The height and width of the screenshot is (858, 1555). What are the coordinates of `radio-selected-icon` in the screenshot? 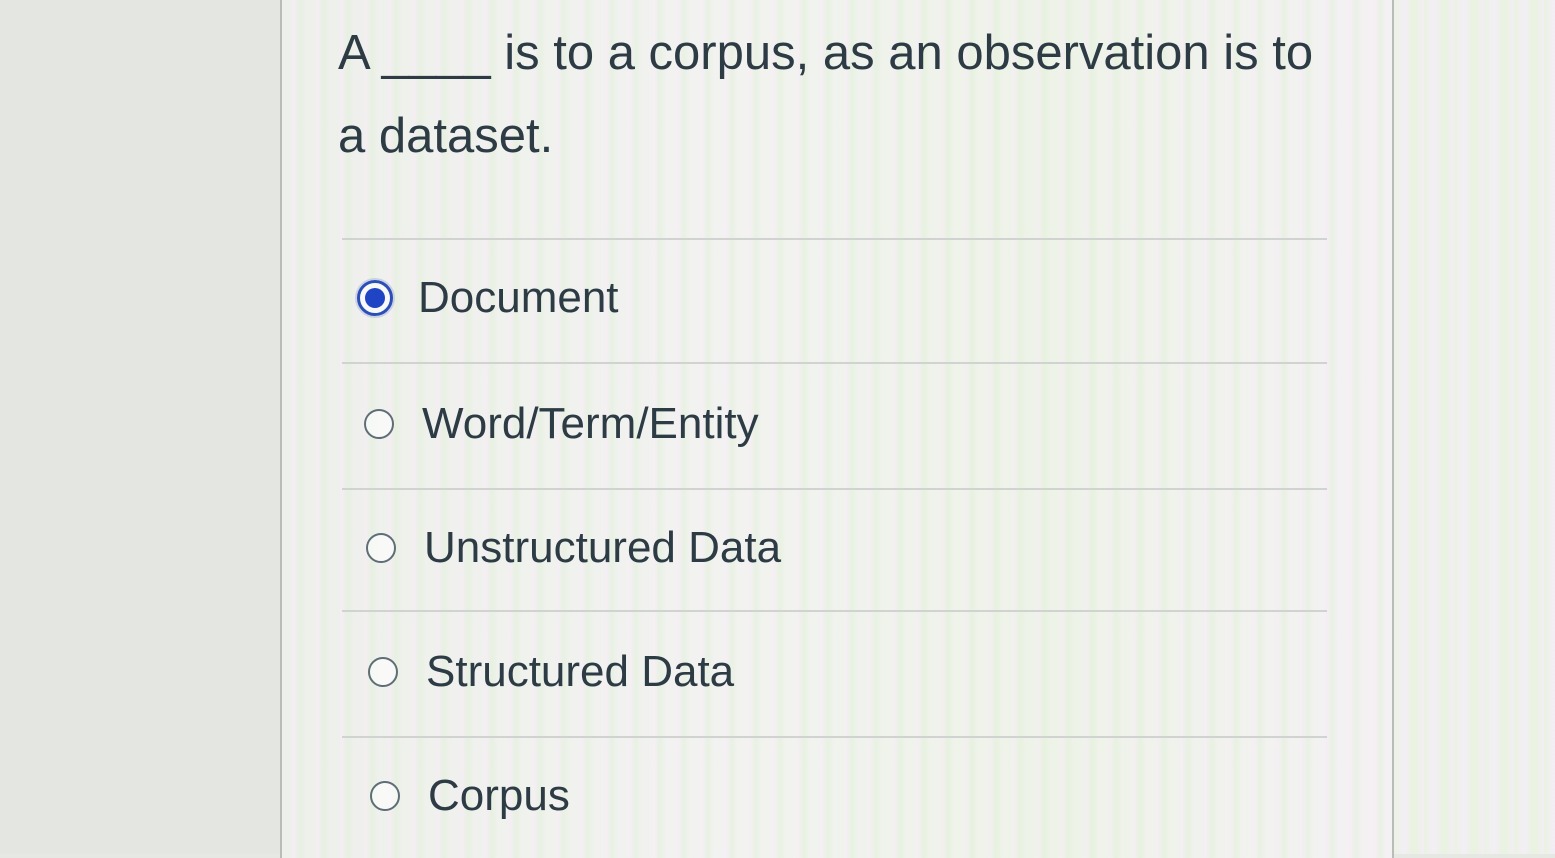 It's located at (375, 298).